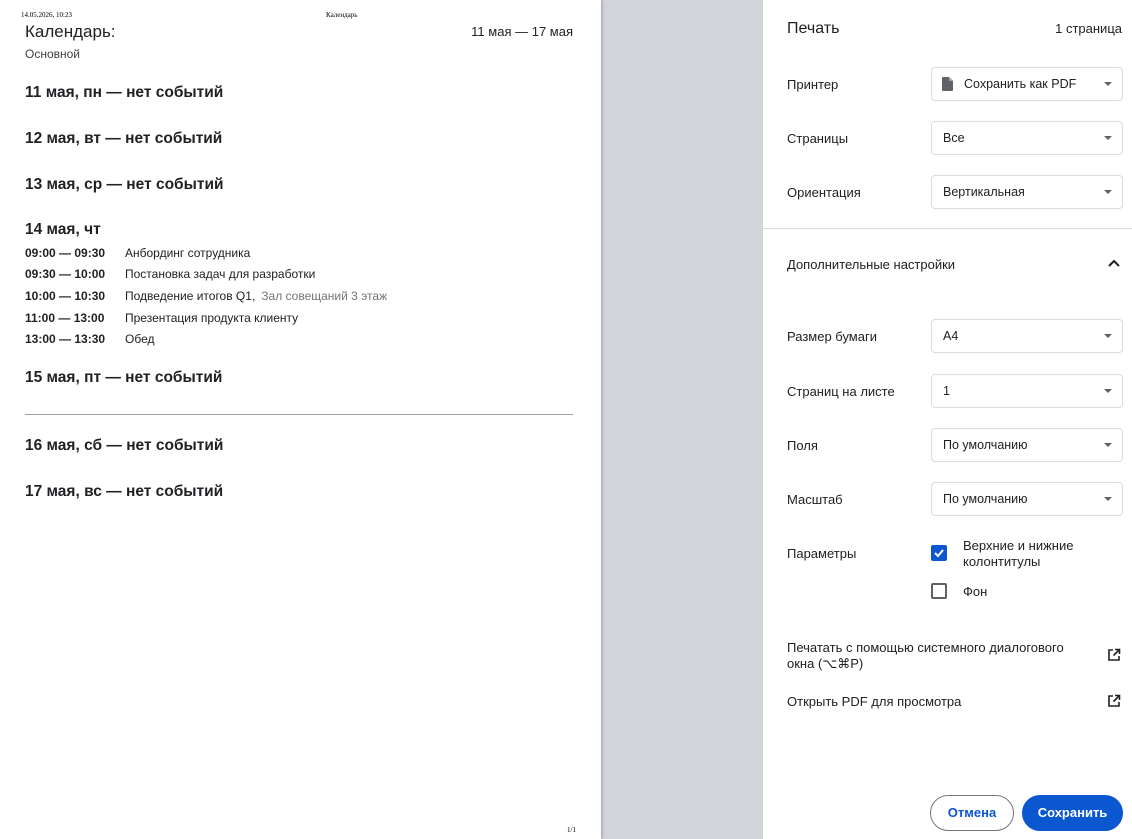 The image size is (1132, 839). What do you see at coordinates (818, 138) in the screenshot?
I see `pages-label: Страницы` at bounding box center [818, 138].